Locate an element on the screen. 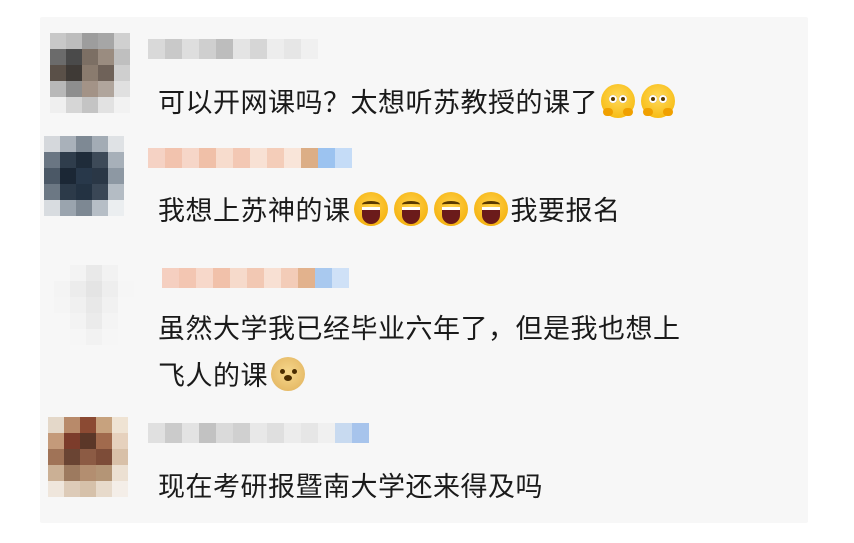 This screenshot has height=543, width=854. doge-emoji-icon is located at coordinates (288, 374).